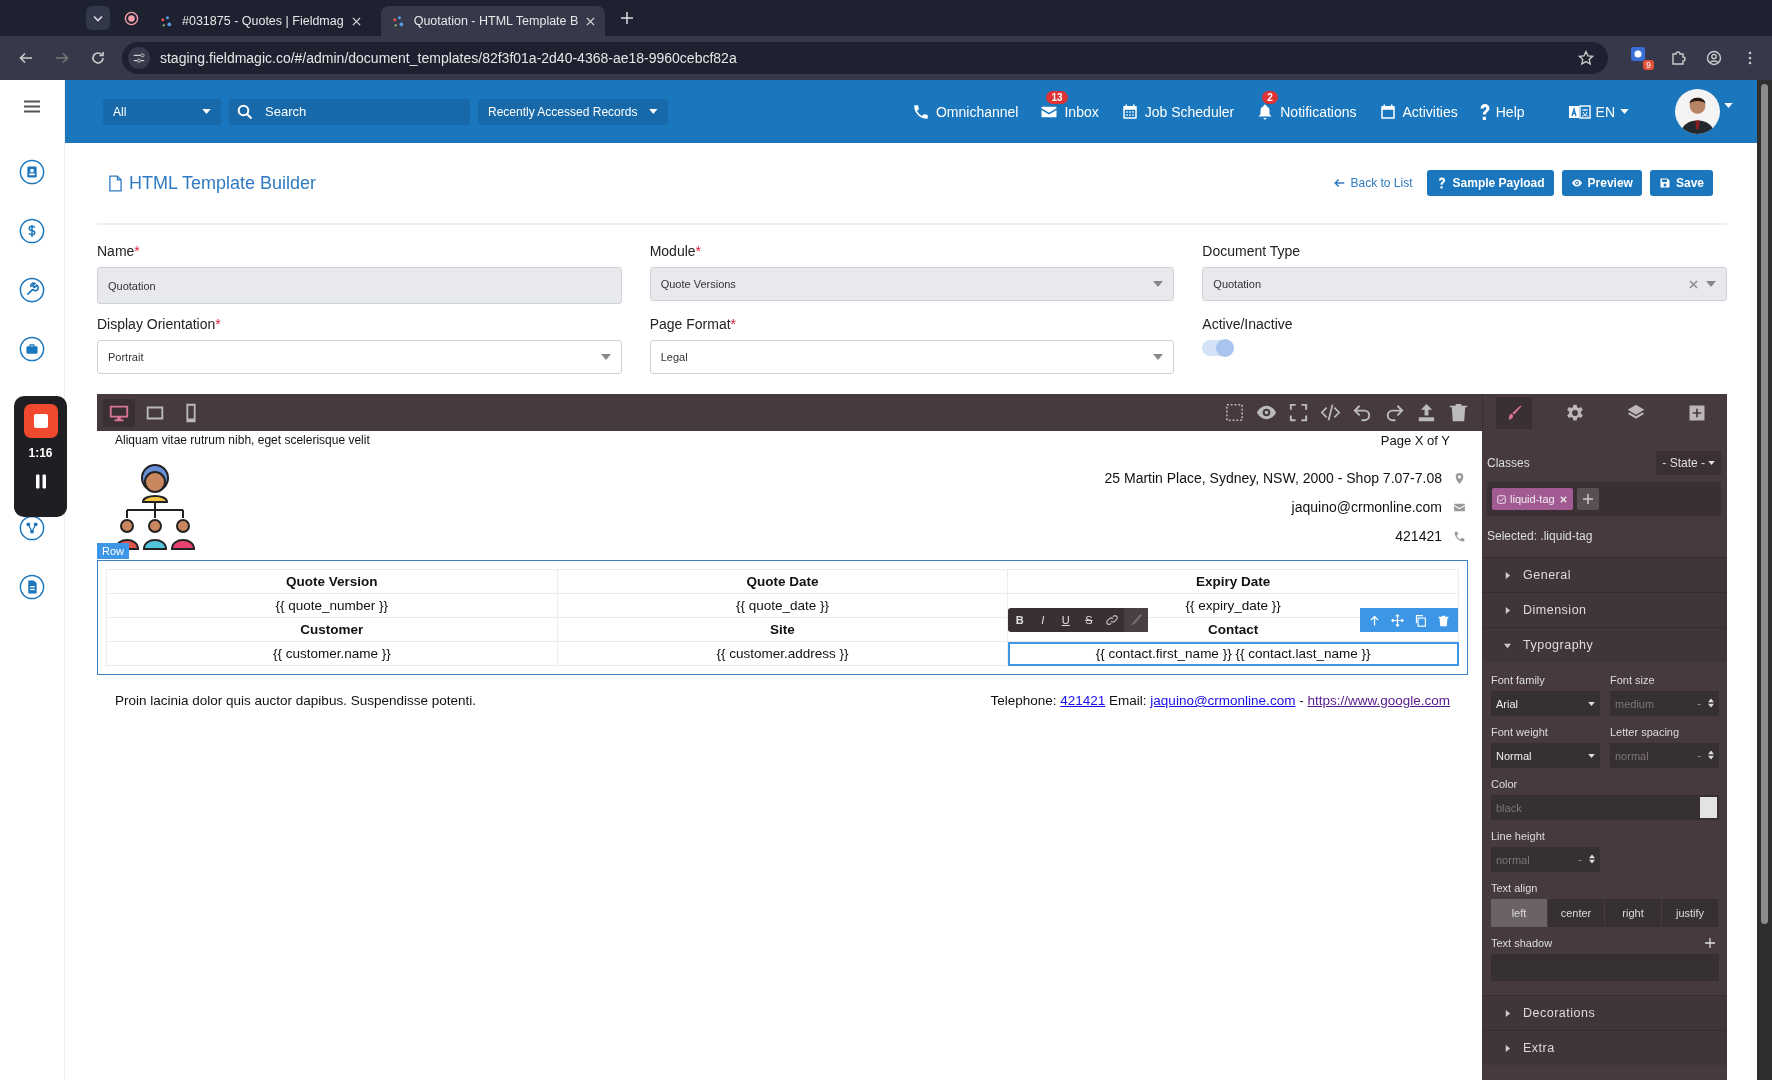  Describe the element at coordinates (1418, 111) in the screenshot. I see `nav-link: Activities` at that location.